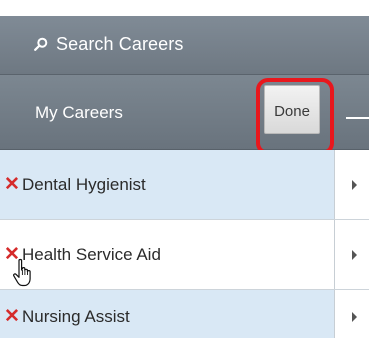  Describe the element at coordinates (120, 44) in the screenshot. I see `search-careers-label: Search Careers` at that location.